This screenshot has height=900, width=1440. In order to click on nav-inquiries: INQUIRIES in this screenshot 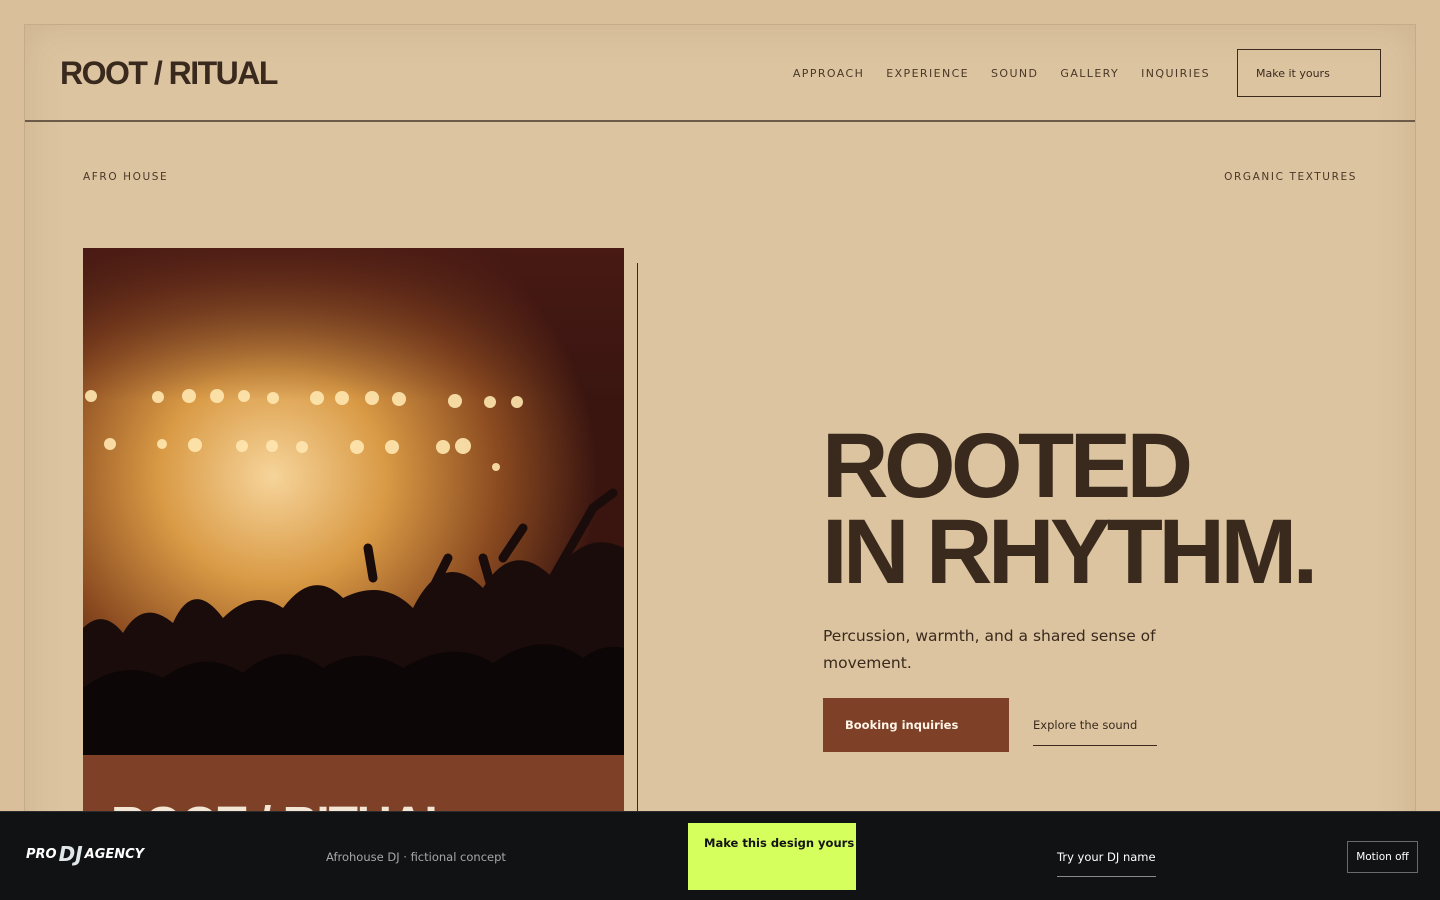, I will do `click(1175, 73)`.